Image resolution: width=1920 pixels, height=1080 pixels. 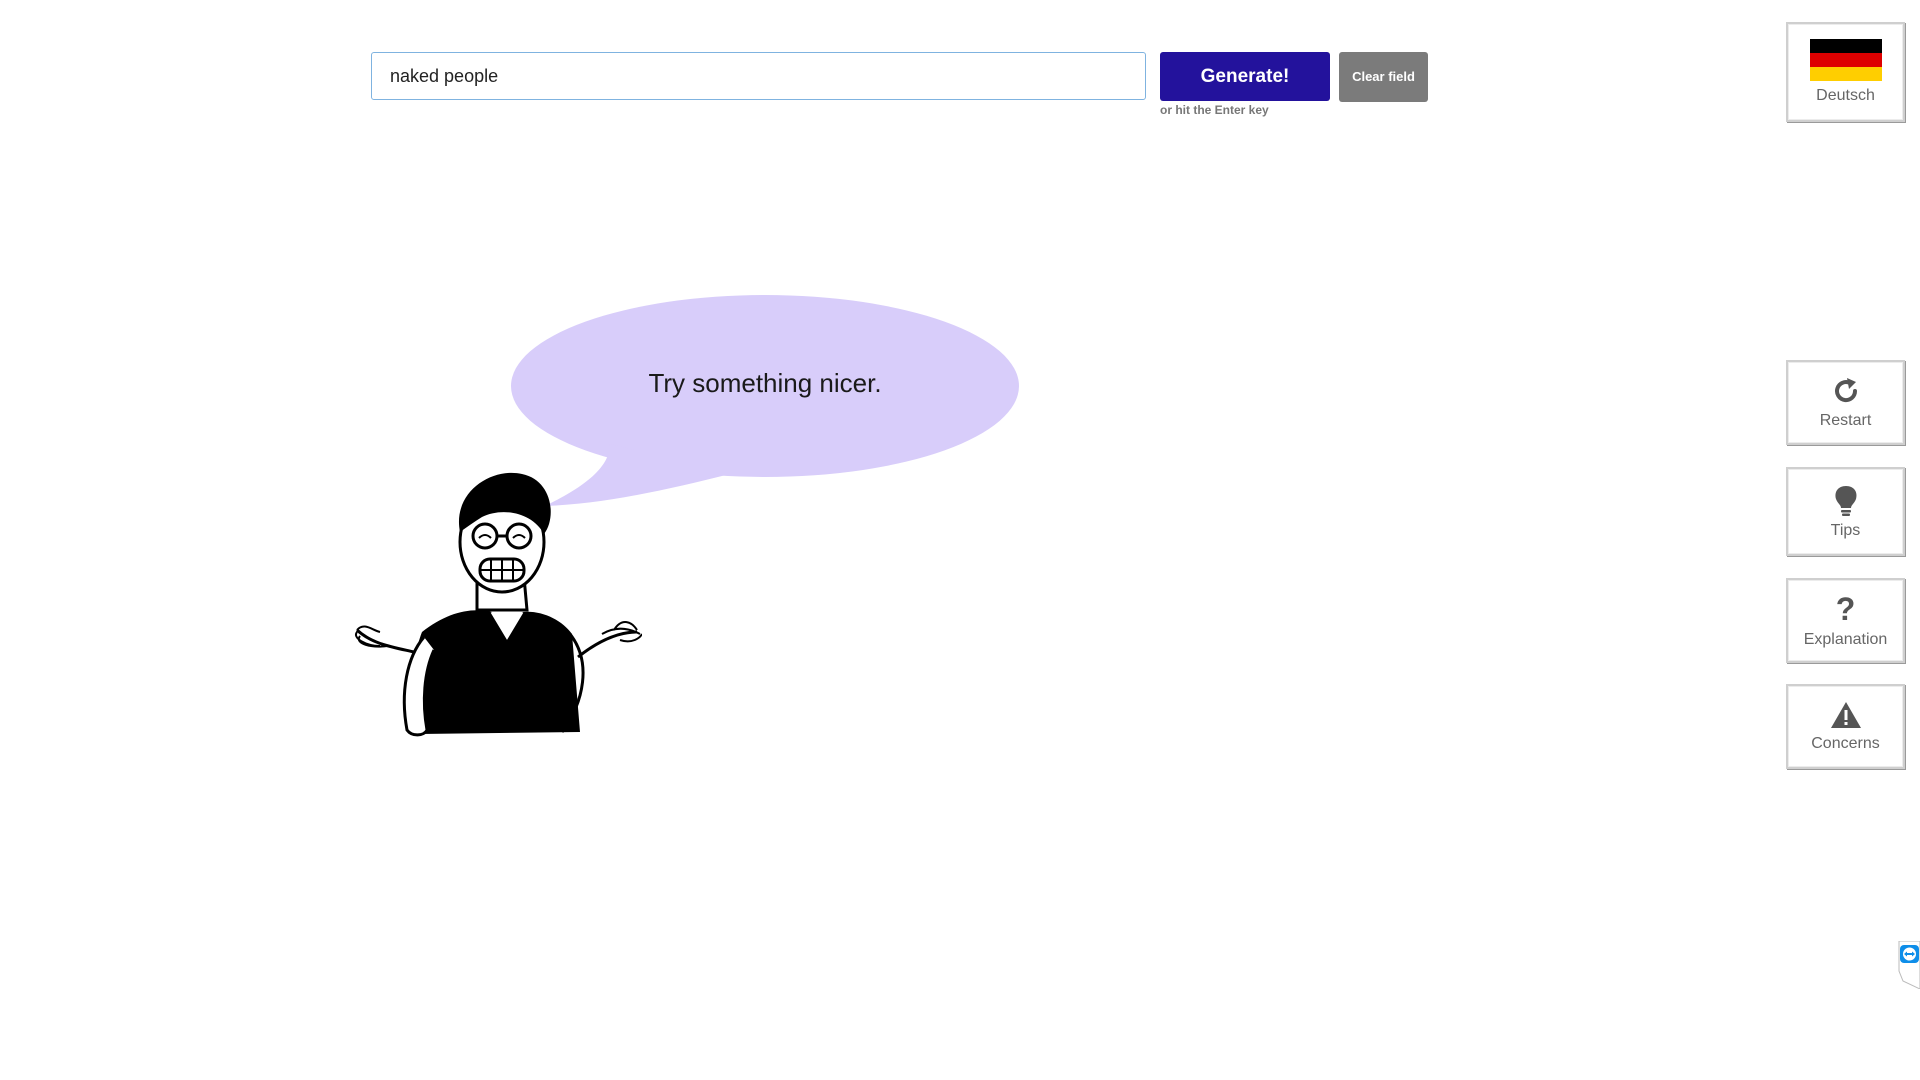 I want to click on concerns-label: Concerns, so click(x=1845, y=743).